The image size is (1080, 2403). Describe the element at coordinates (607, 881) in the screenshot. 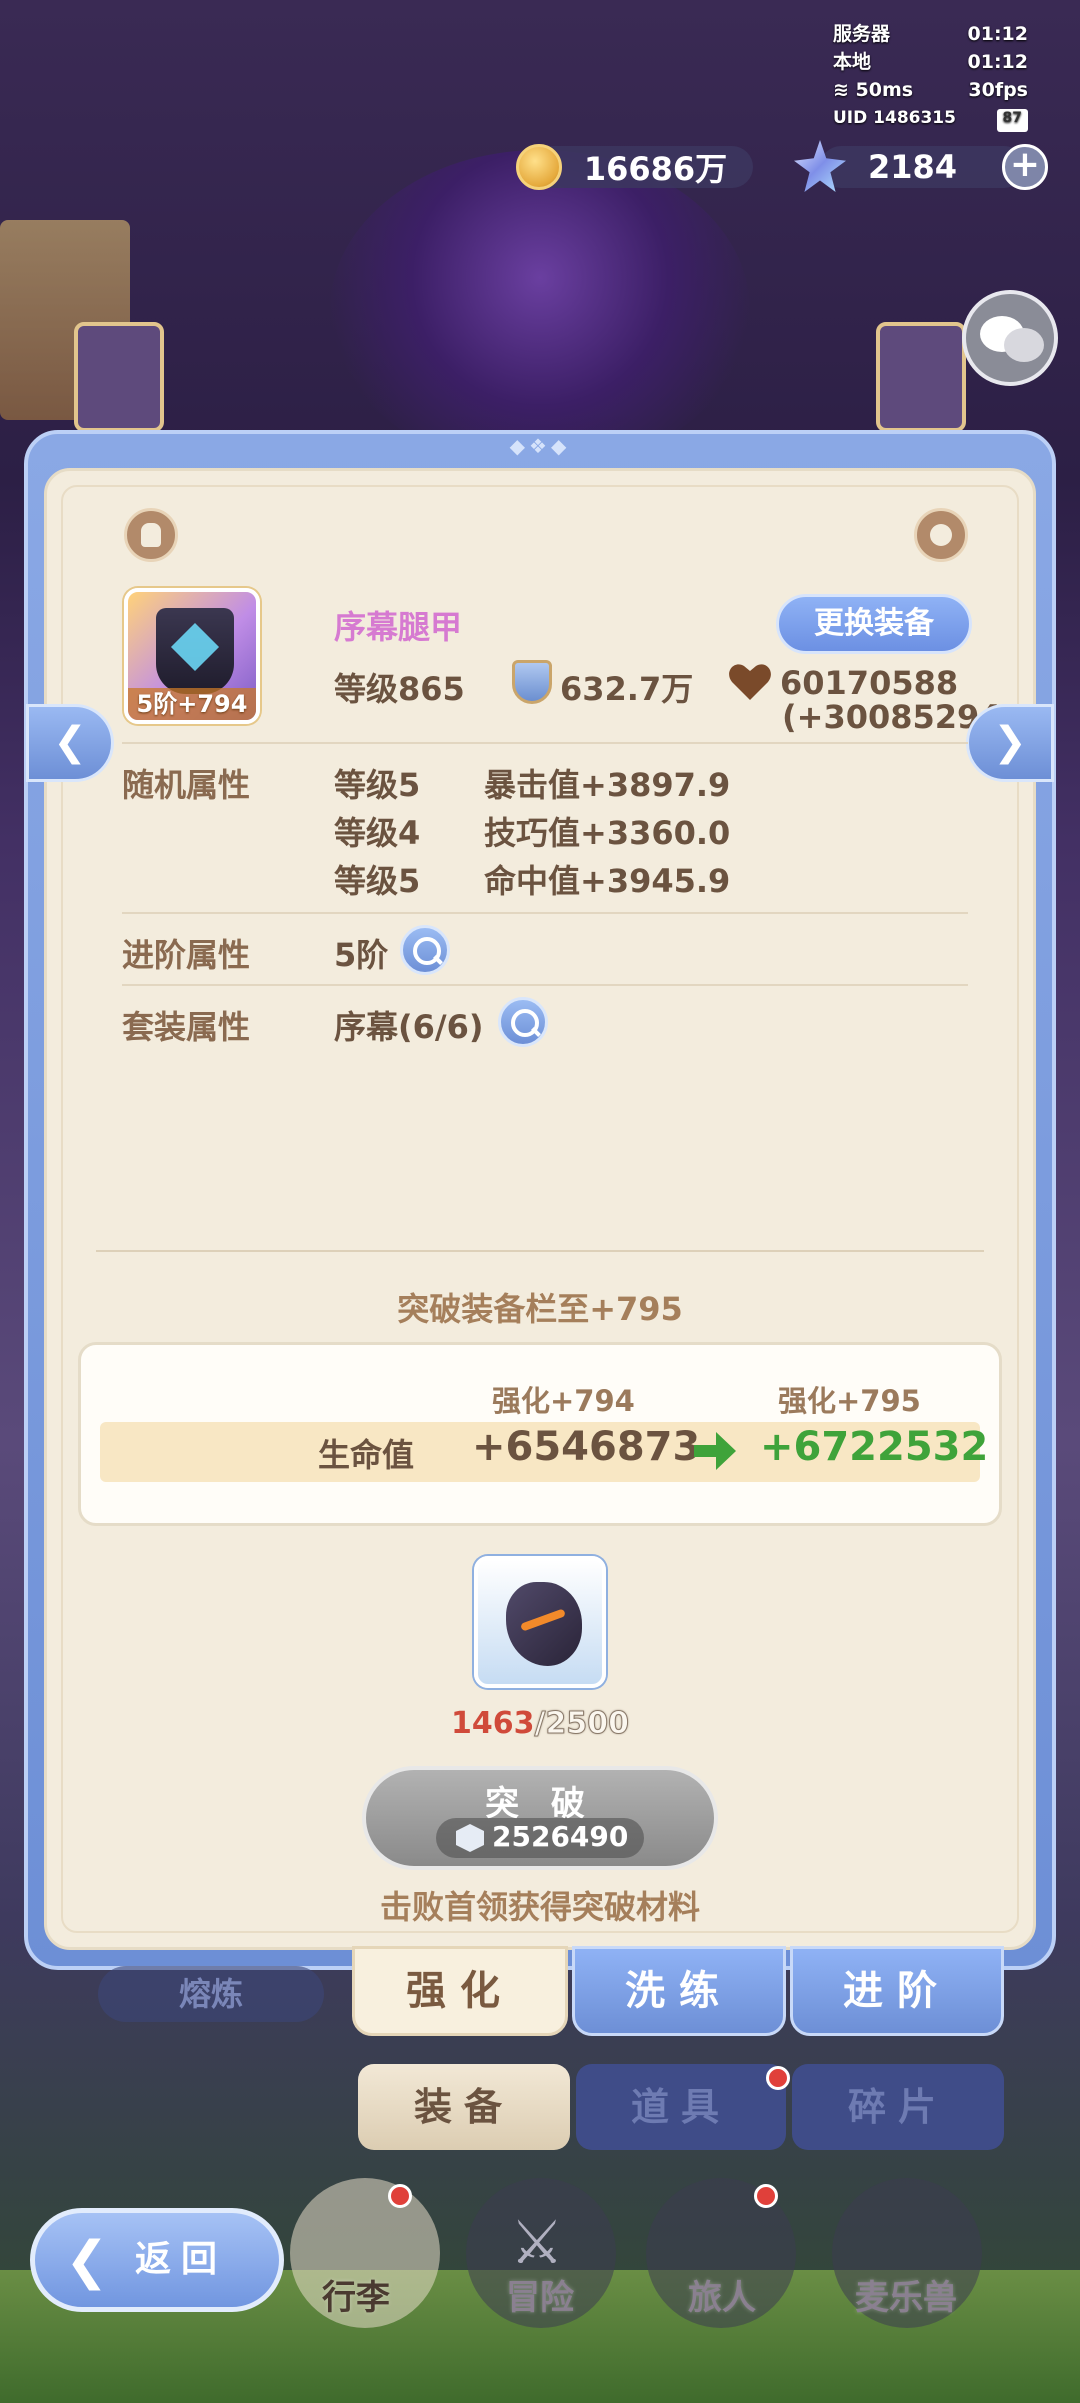

I see `random-attr-stat: 命中值+3945.9` at that location.